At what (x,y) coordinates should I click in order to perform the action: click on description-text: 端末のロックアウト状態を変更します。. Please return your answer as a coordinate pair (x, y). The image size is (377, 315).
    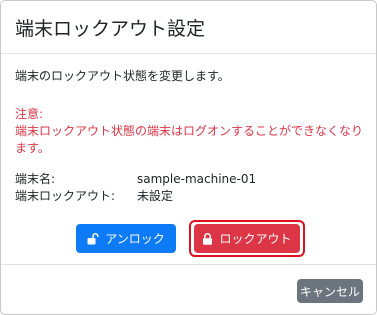
    Looking at the image, I should click on (122, 76).